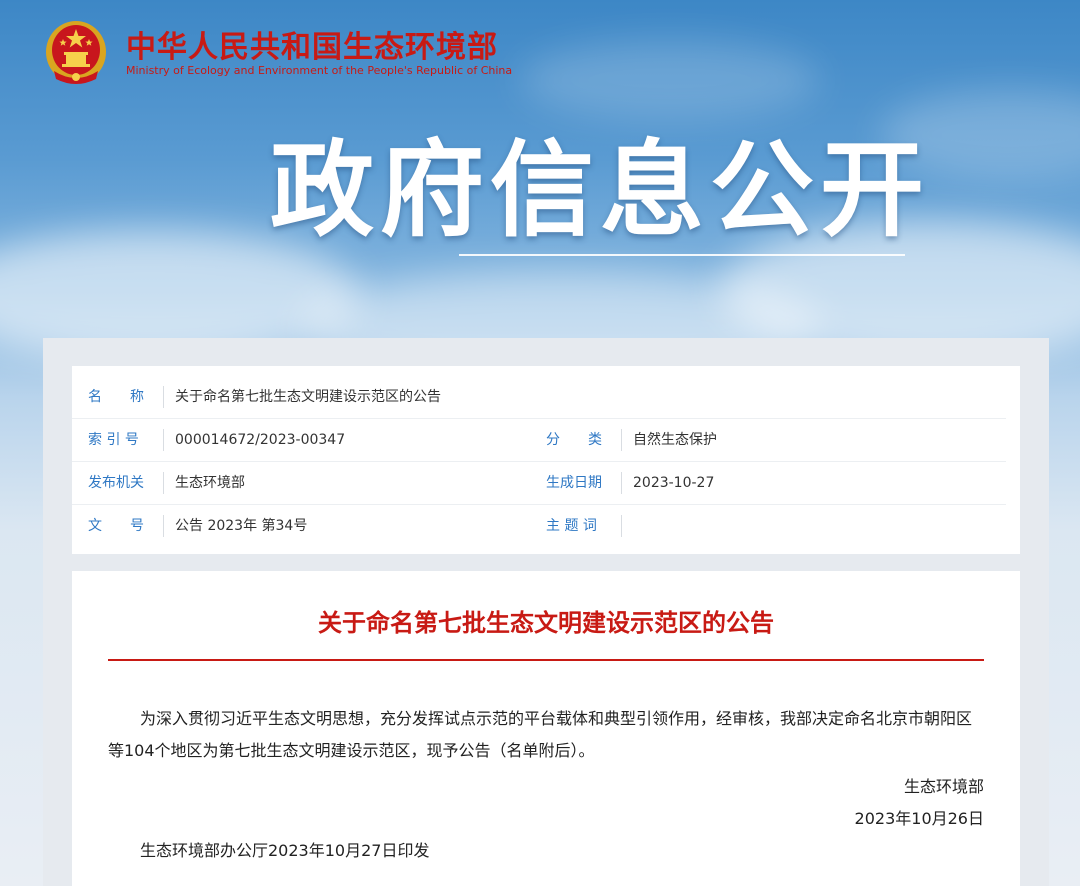 The height and width of the screenshot is (886, 1080). I want to click on category-label: 分 类, so click(574, 440).